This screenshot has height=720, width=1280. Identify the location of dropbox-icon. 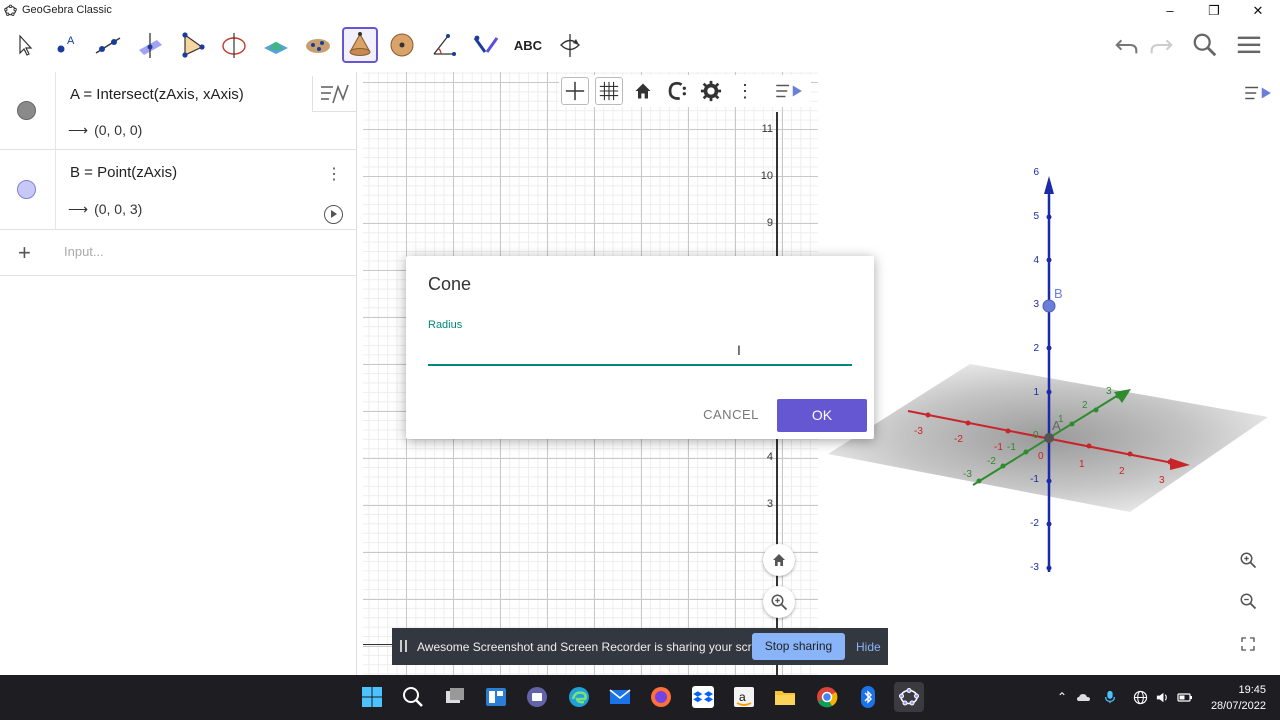
(703, 697).